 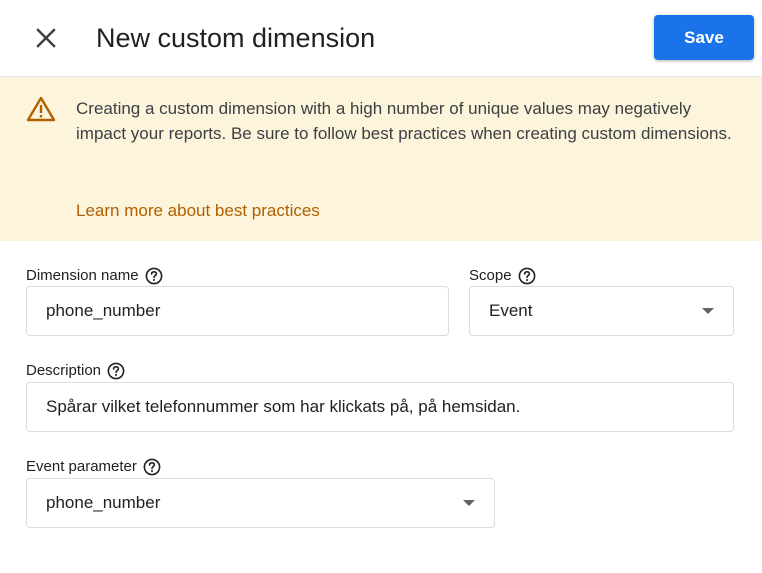 What do you see at coordinates (601, 311) in the screenshot?
I see `scope-select: Event` at bounding box center [601, 311].